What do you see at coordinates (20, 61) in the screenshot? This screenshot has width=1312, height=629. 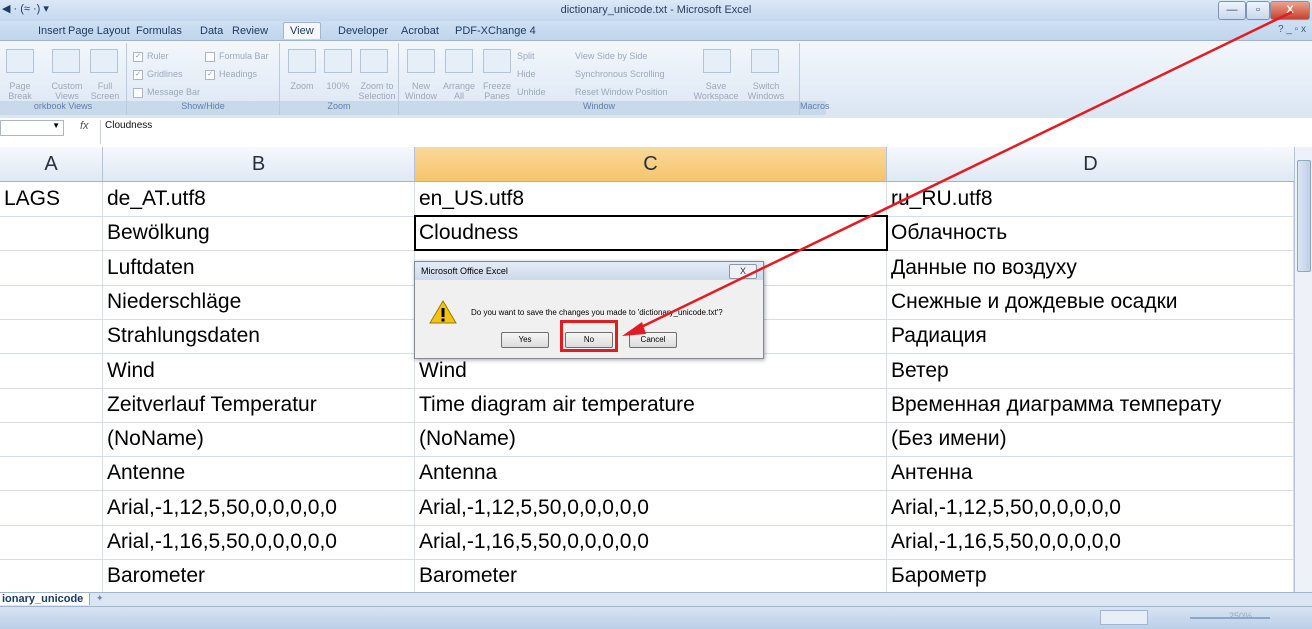 I see `page-break-preview-icon` at bounding box center [20, 61].